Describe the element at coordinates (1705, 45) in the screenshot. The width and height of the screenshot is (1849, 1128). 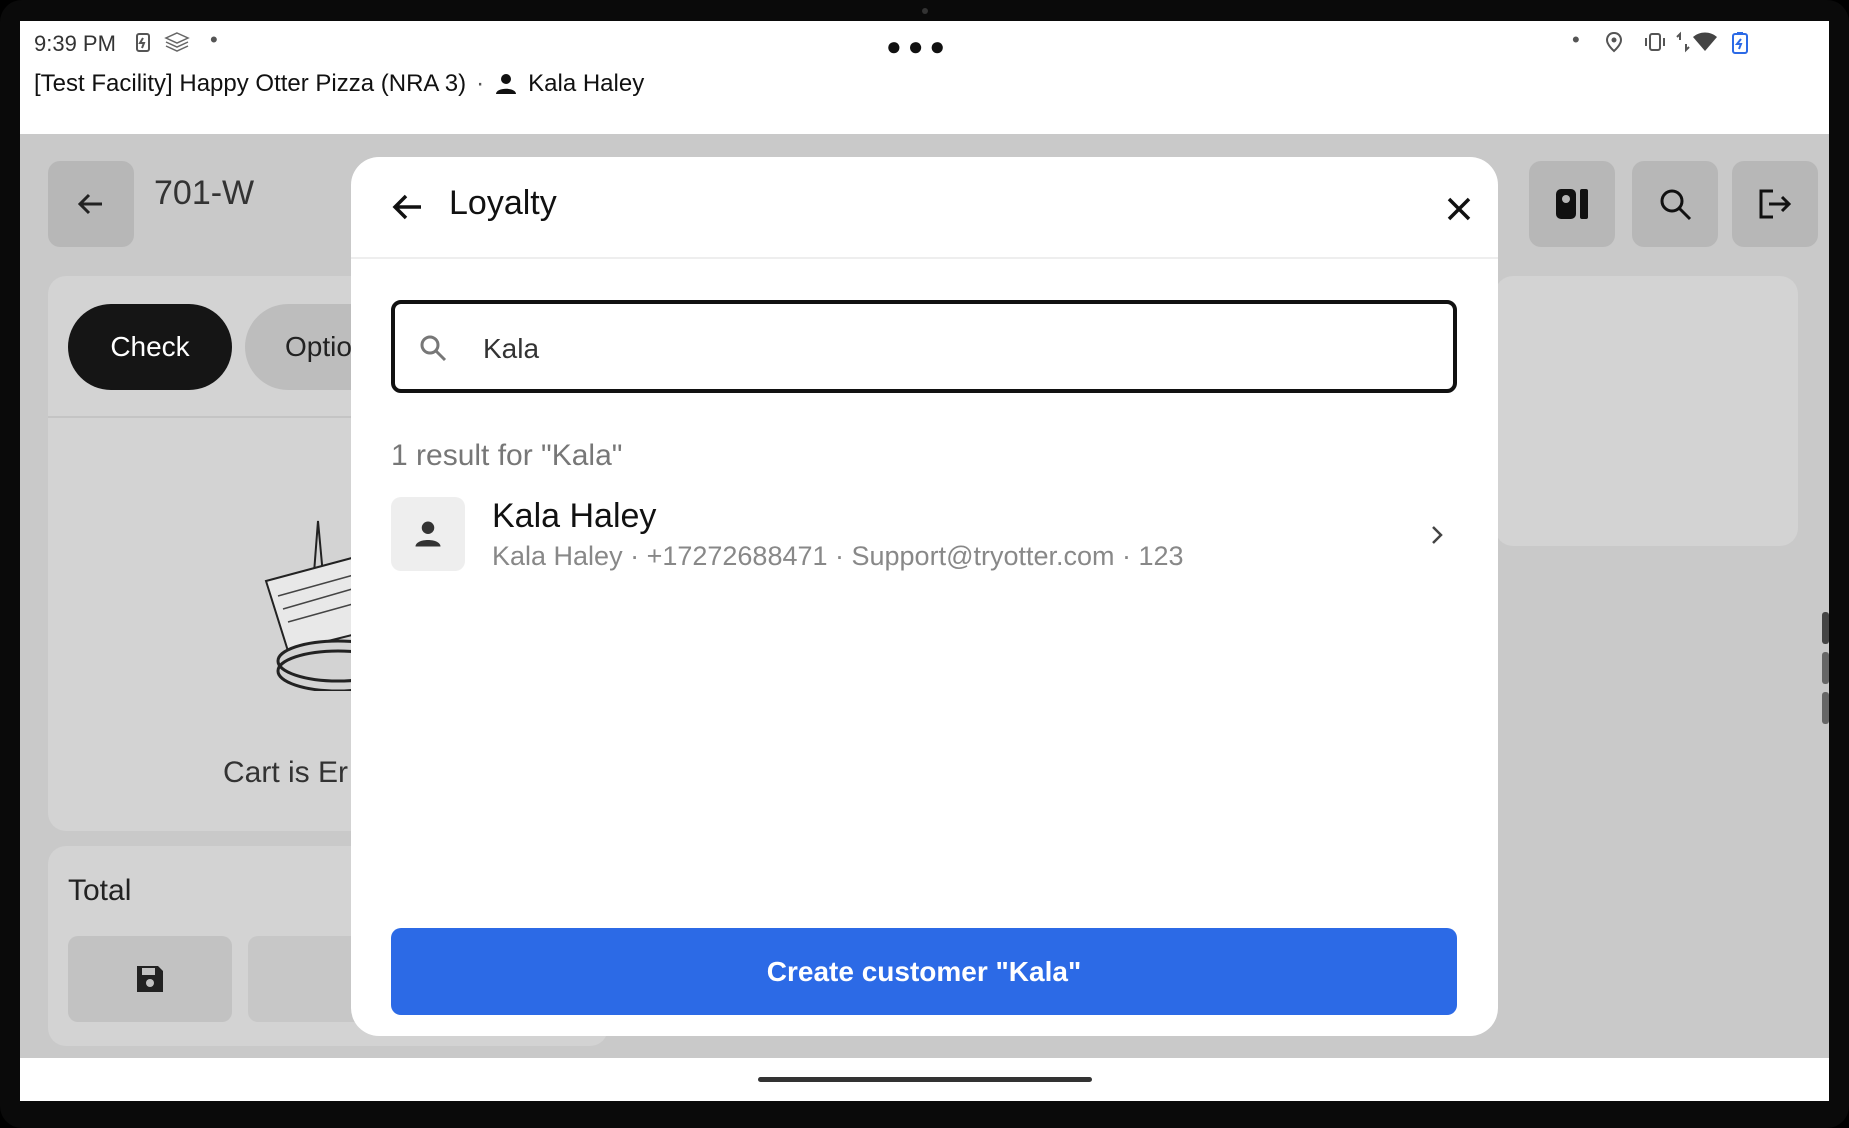
I see `wifi-icon` at that location.